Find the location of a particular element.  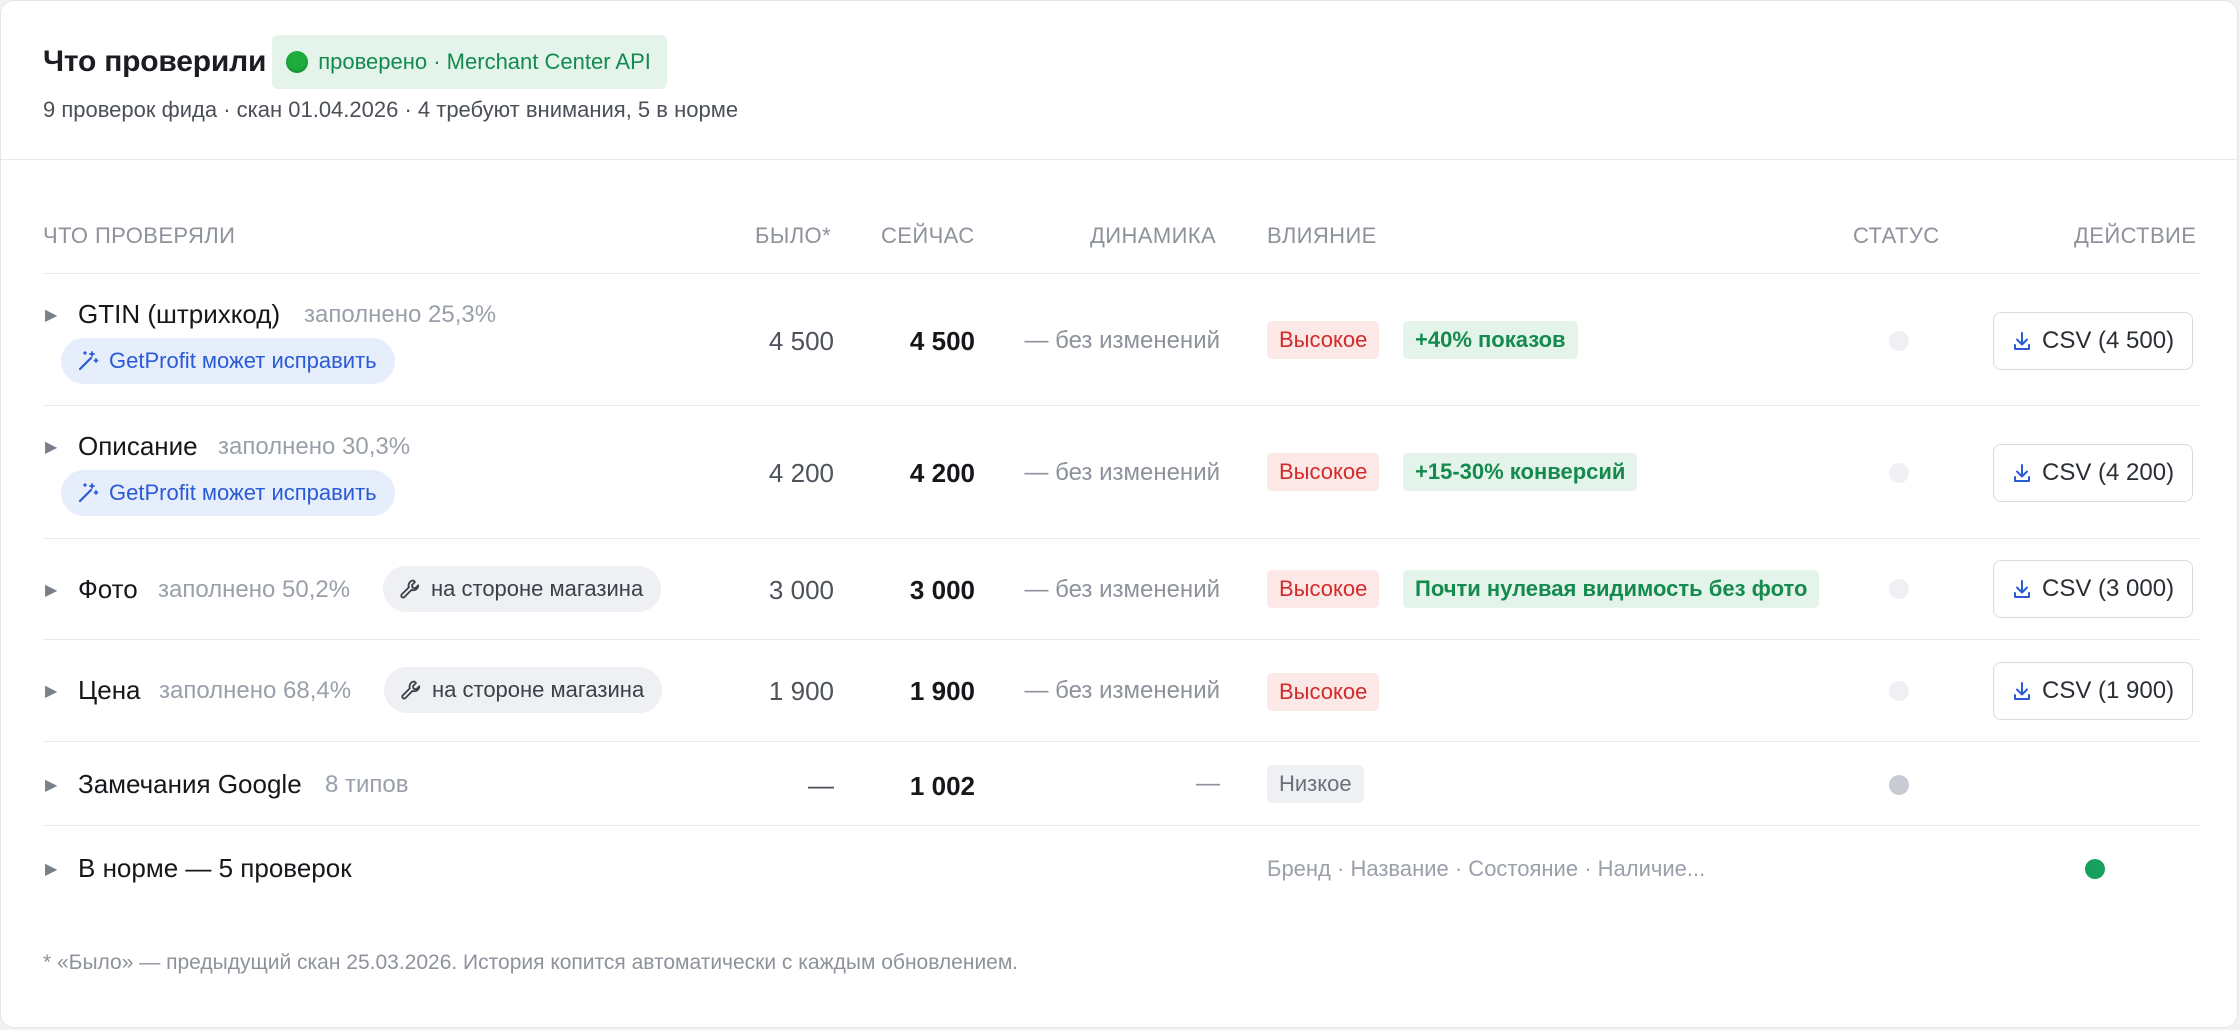

row-now: 3 000 is located at coordinates (942, 590).